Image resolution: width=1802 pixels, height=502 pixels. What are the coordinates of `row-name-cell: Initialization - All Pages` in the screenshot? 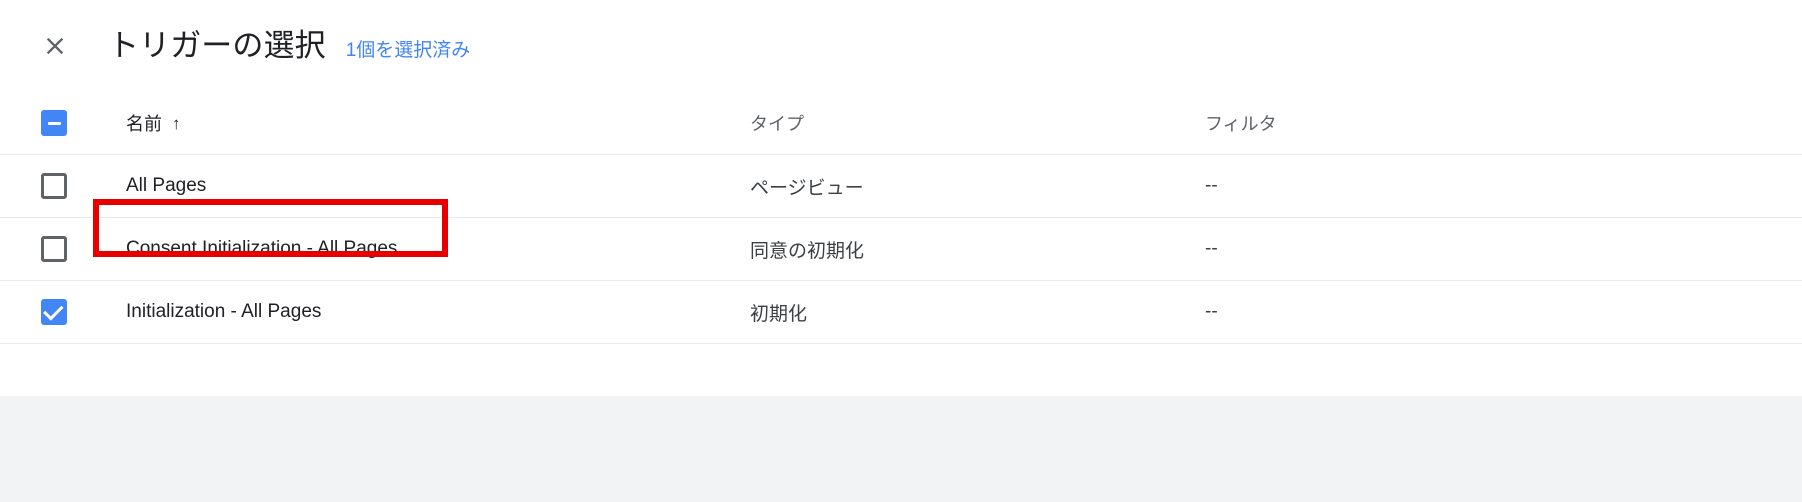 It's located at (422, 312).